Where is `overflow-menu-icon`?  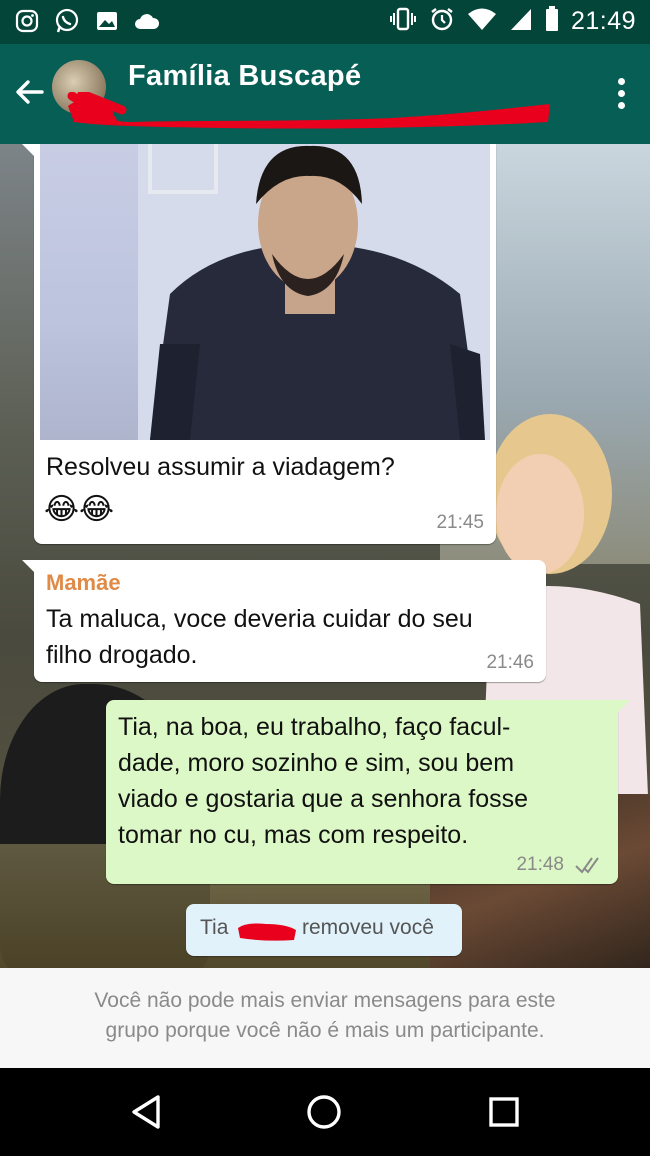
overflow-menu-icon is located at coordinates (621, 95).